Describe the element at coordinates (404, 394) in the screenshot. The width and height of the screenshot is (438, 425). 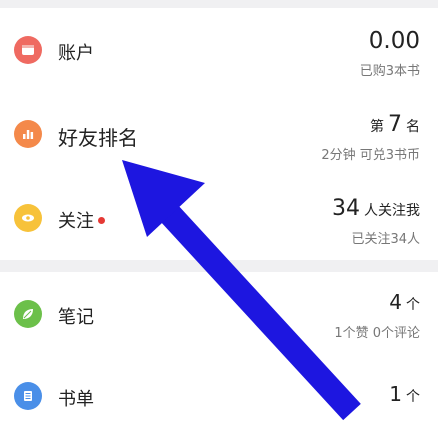
I see `booklist-count: 1个` at that location.